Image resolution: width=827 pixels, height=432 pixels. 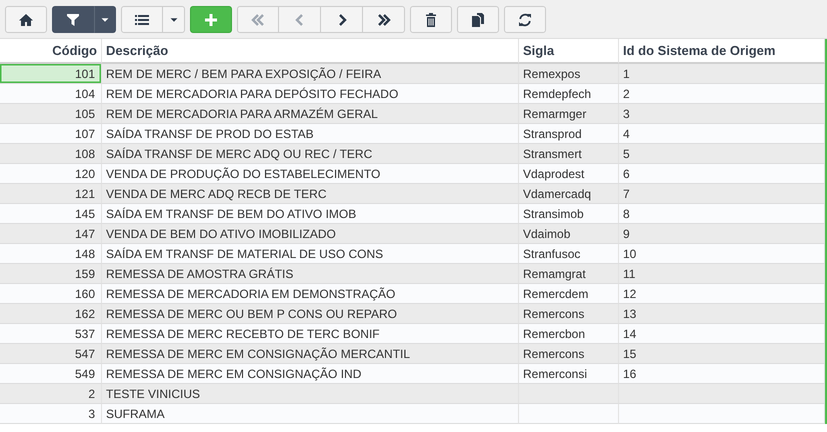 What do you see at coordinates (722, 51) in the screenshot?
I see `column-header: Id do Sistema de Origem` at bounding box center [722, 51].